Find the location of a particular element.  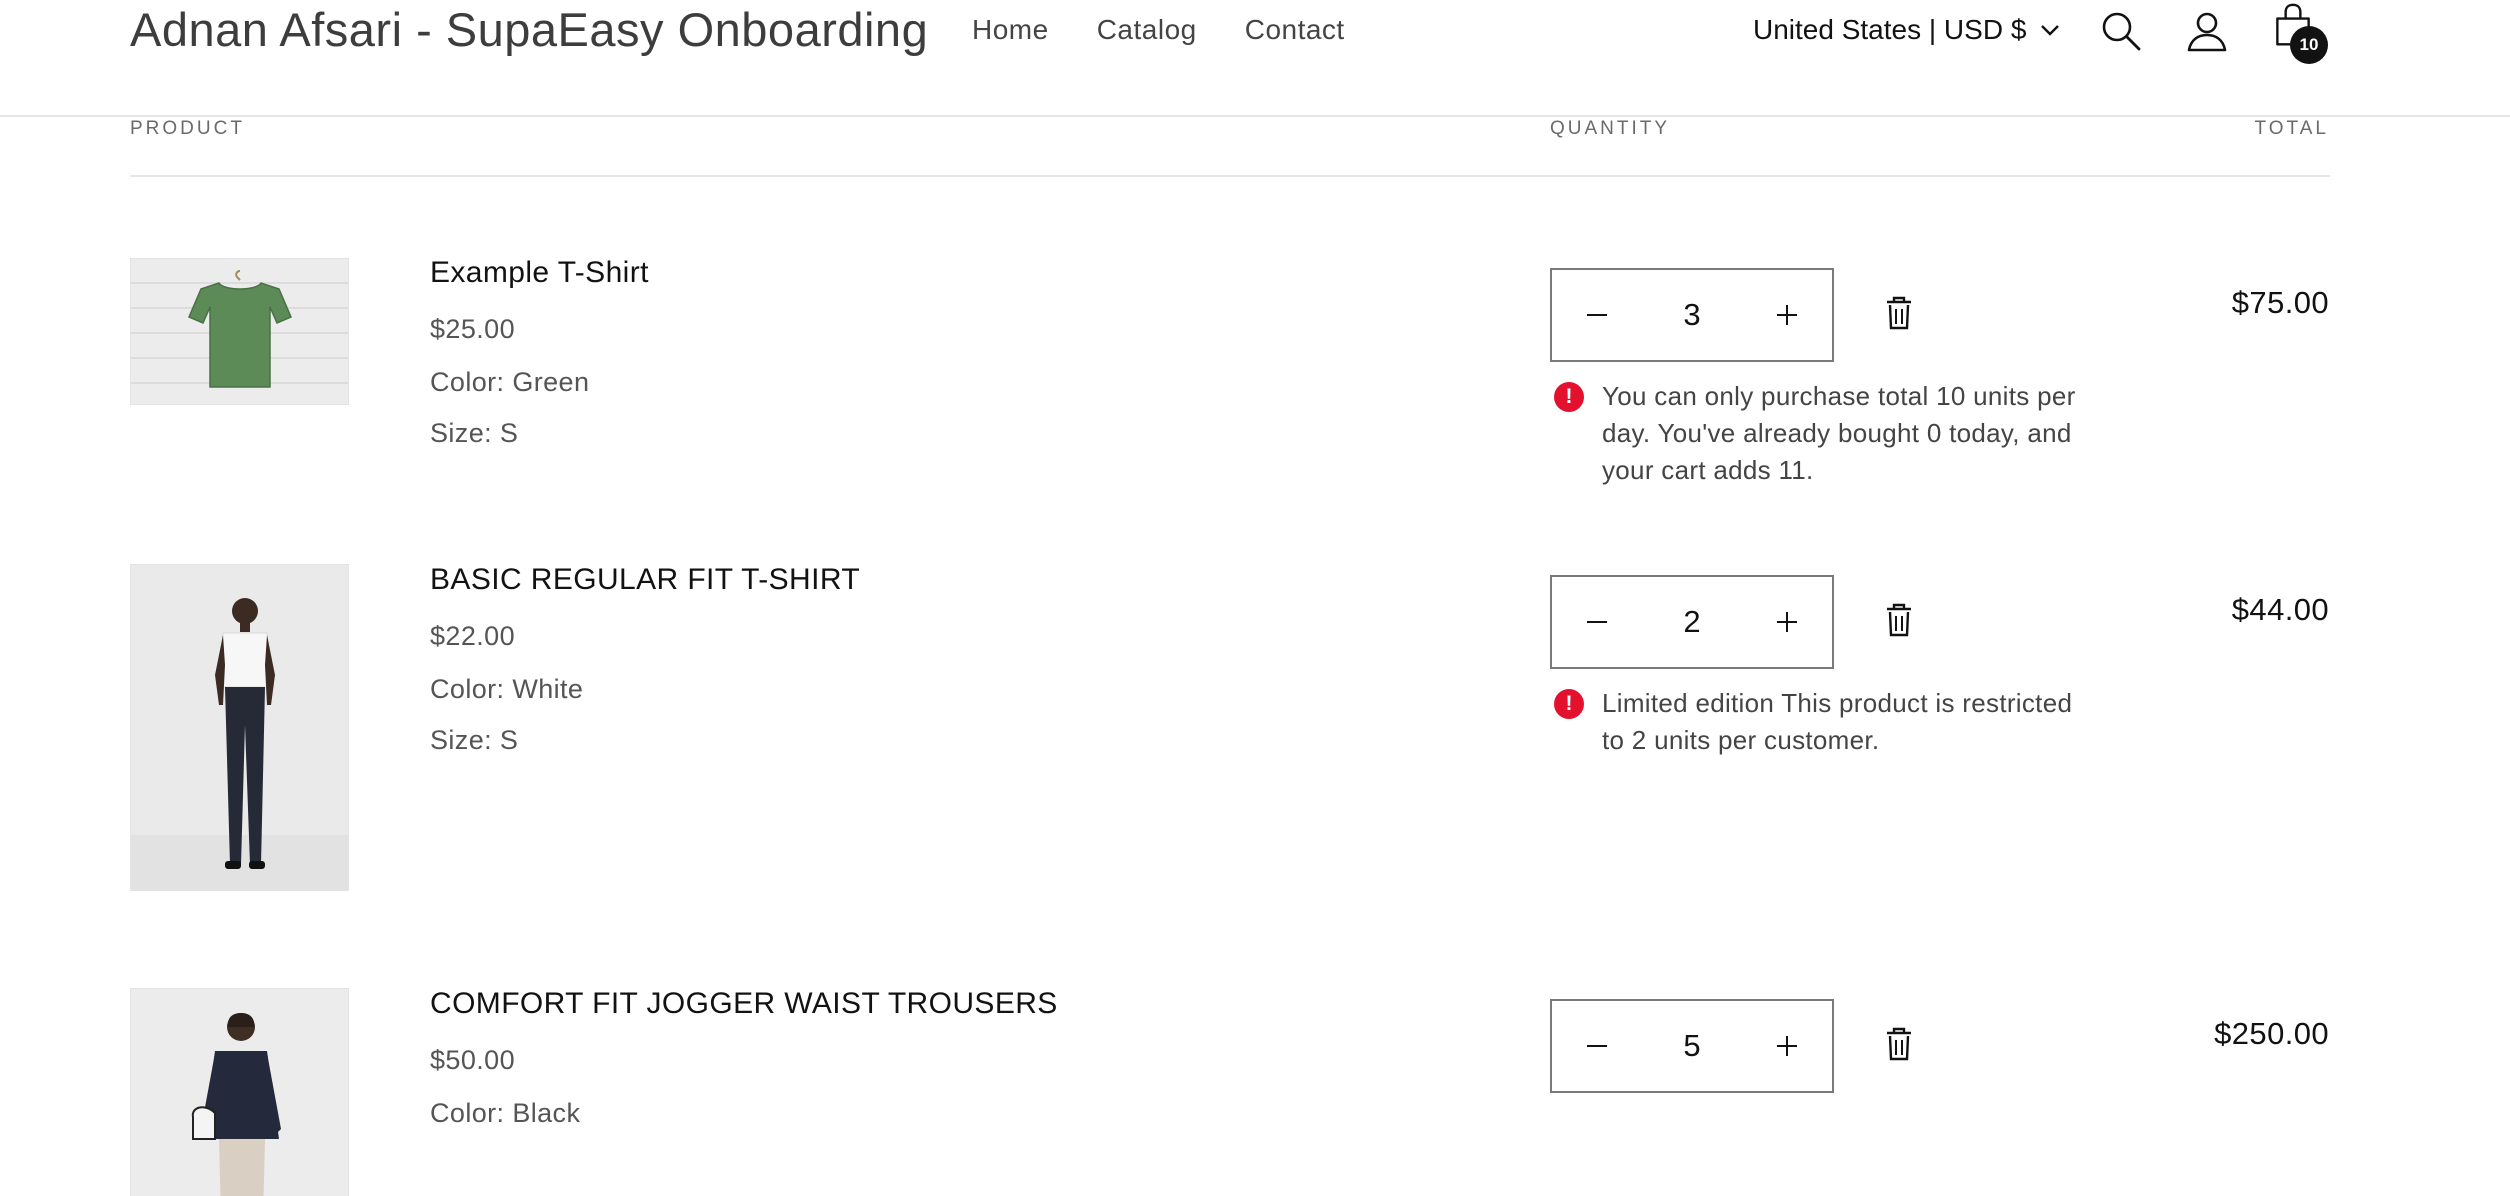

quantity-column-heading: QUANTITY is located at coordinates (1610, 128).